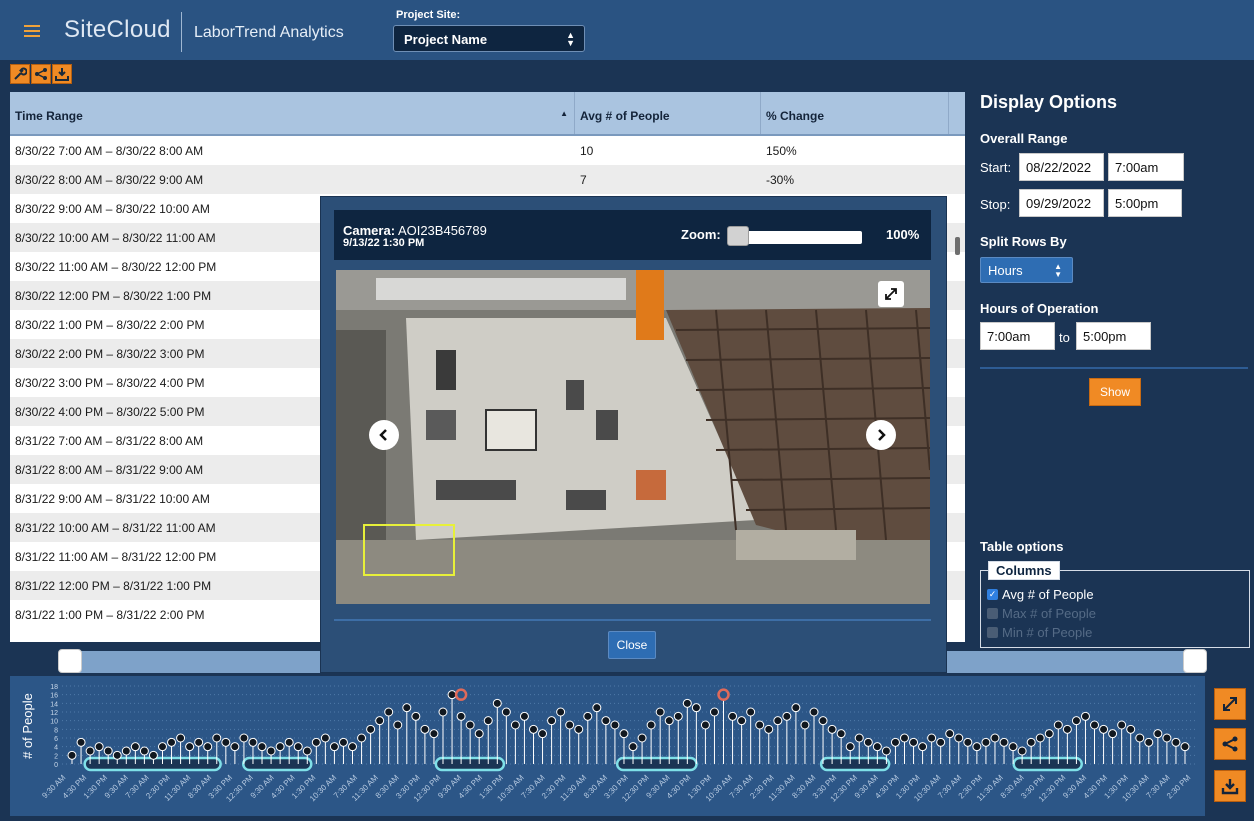 The width and height of the screenshot is (1254, 821). Describe the element at coordinates (1146, 167) in the screenshot. I see `start-time-input: 7:00am` at that location.